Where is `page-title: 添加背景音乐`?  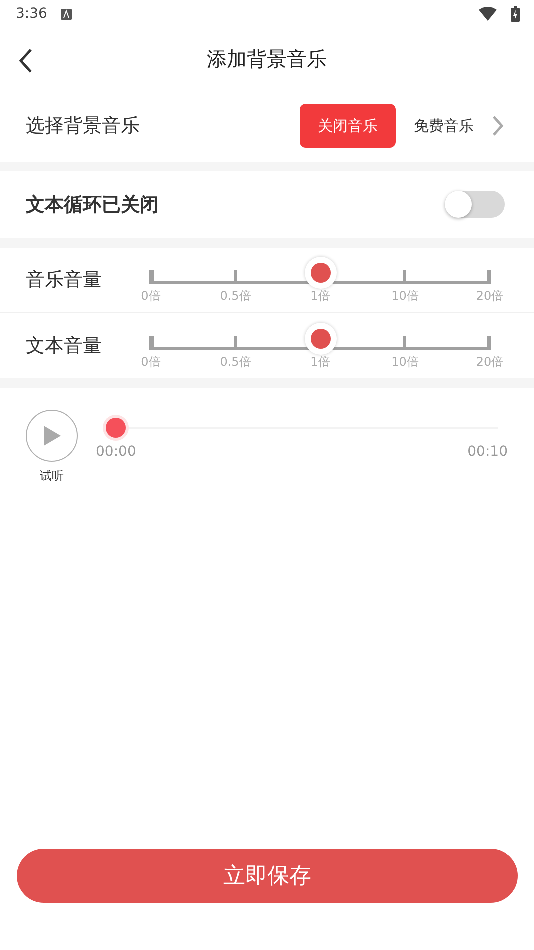 page-title: 添加背景音乐 is located at coordinates (267, 59).